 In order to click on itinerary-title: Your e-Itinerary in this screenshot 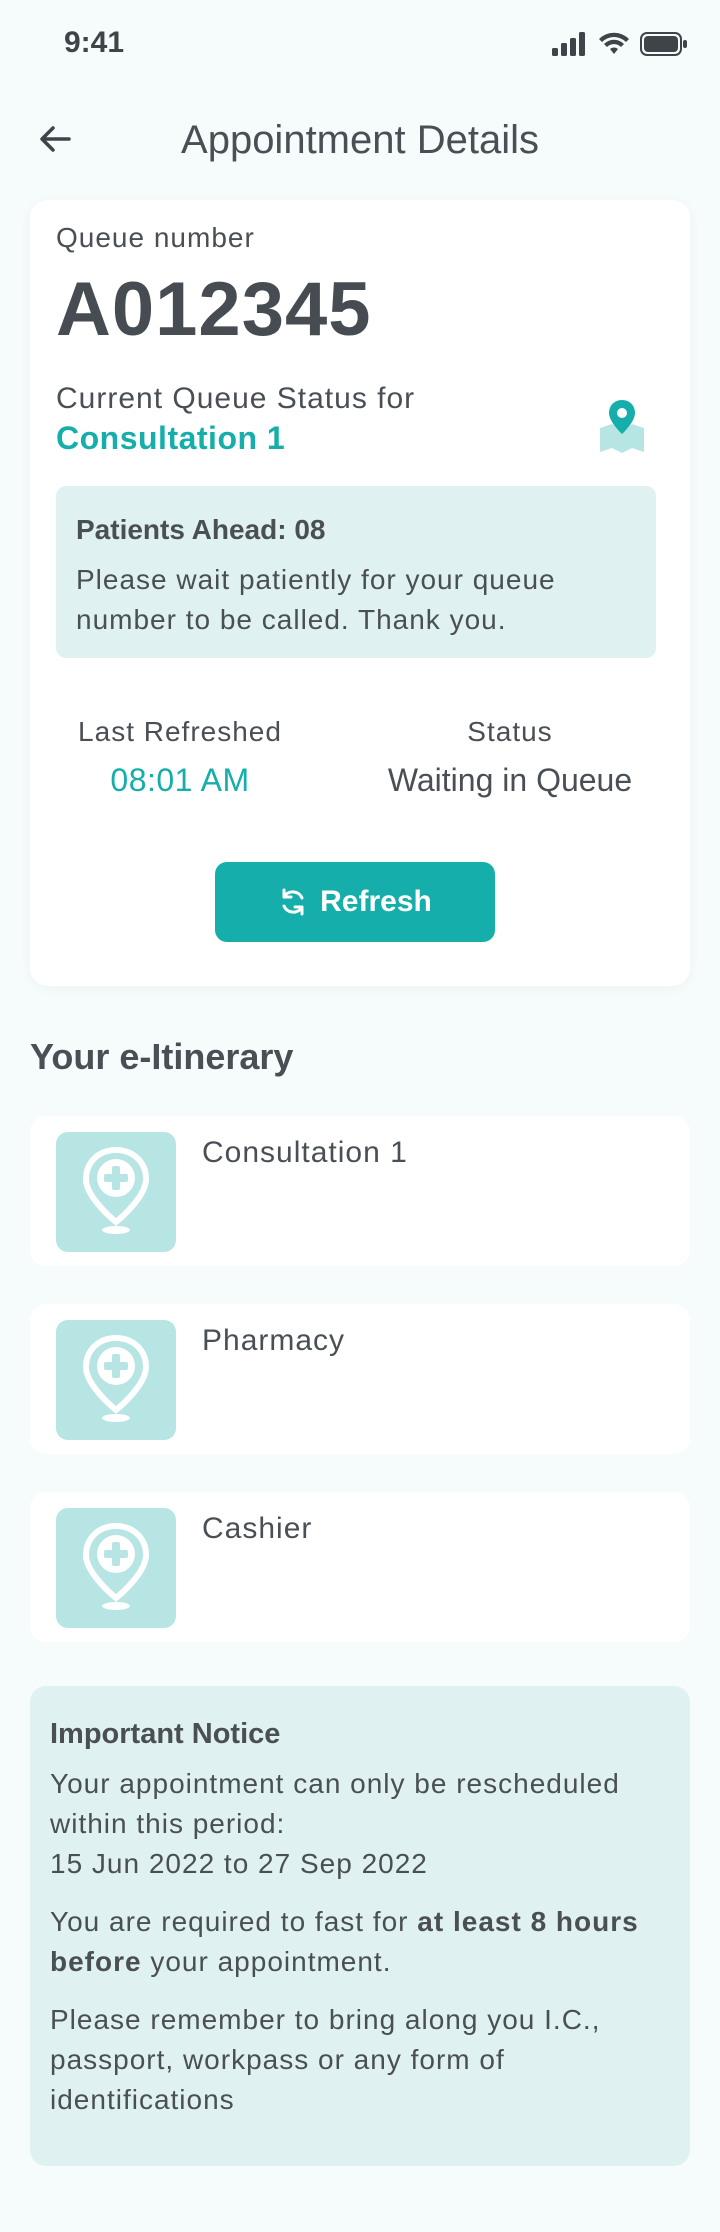, I will do `click(162, 1056)`.